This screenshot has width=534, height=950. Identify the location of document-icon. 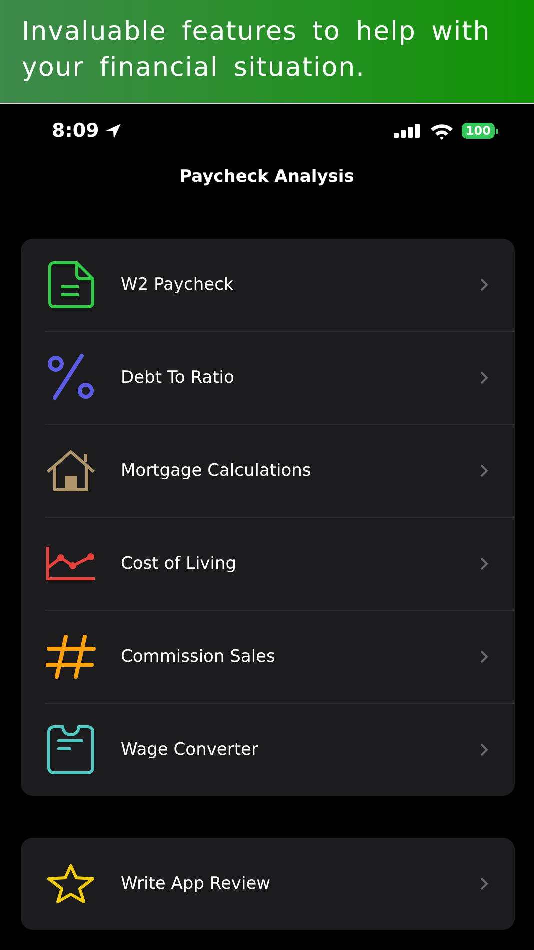
(71, 285).